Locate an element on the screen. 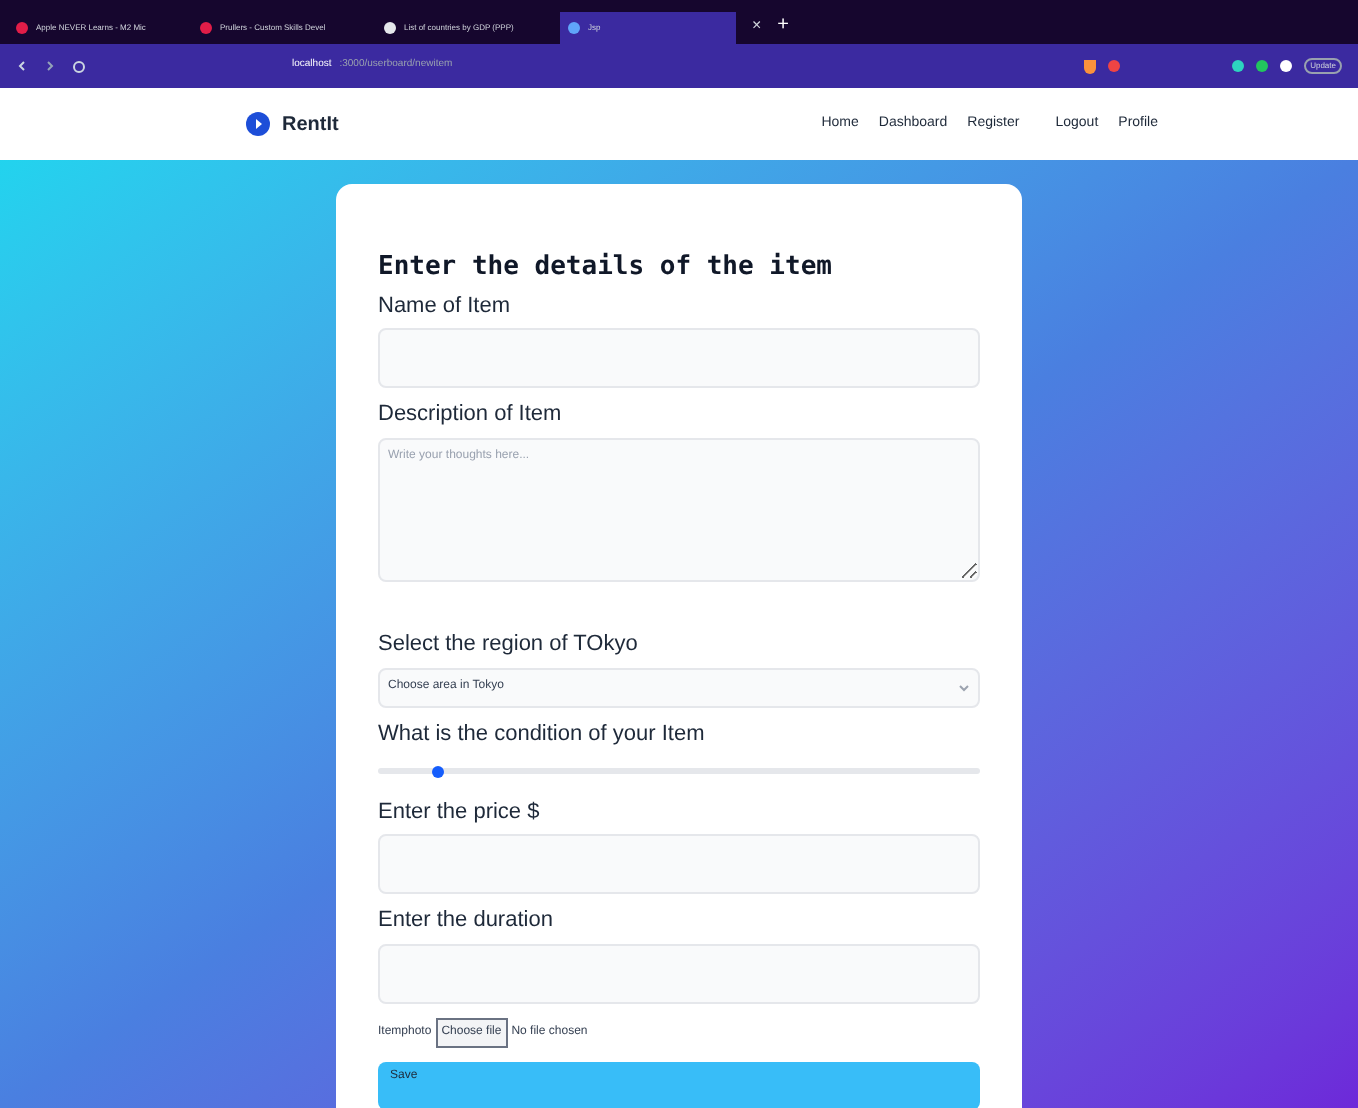 The width and height of the screenshot is (1358, 1108). chevron-down-icon is located at coordinates (964, 687).